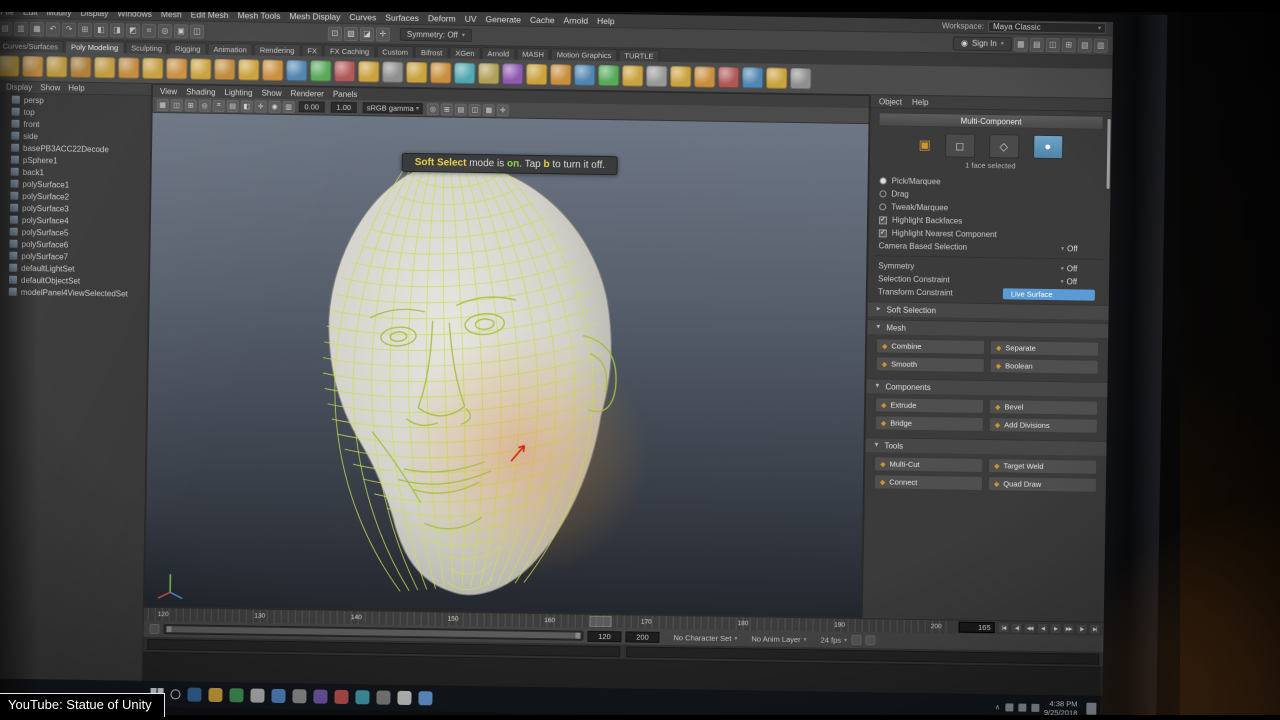 Image resolution: width=1280 pixels, height=720 pixels. Describe the element at coordinates (85, 29) in the screenshot. I see `status-tool-icon: ⊞` at that location.